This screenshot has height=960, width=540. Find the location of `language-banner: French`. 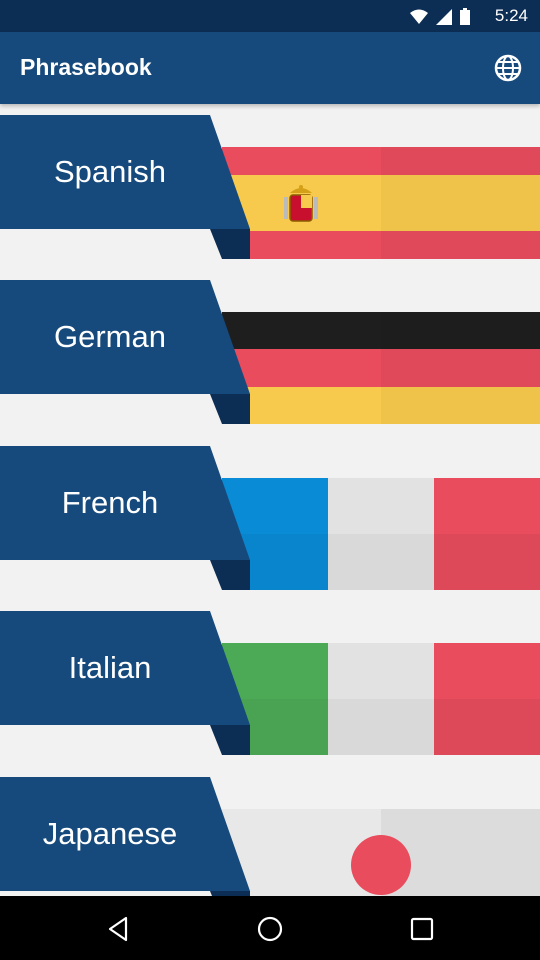

language-banner: French is located at coordinates (125, 519).